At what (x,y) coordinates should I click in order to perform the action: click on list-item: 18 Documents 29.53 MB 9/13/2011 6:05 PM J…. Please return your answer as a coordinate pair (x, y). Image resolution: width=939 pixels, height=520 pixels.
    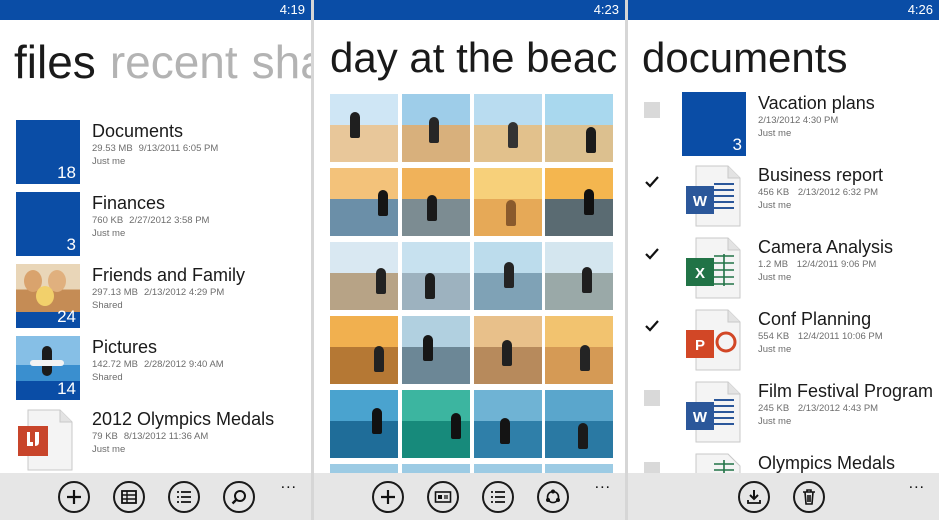
    Looking at the image, I should click on (163, 153).